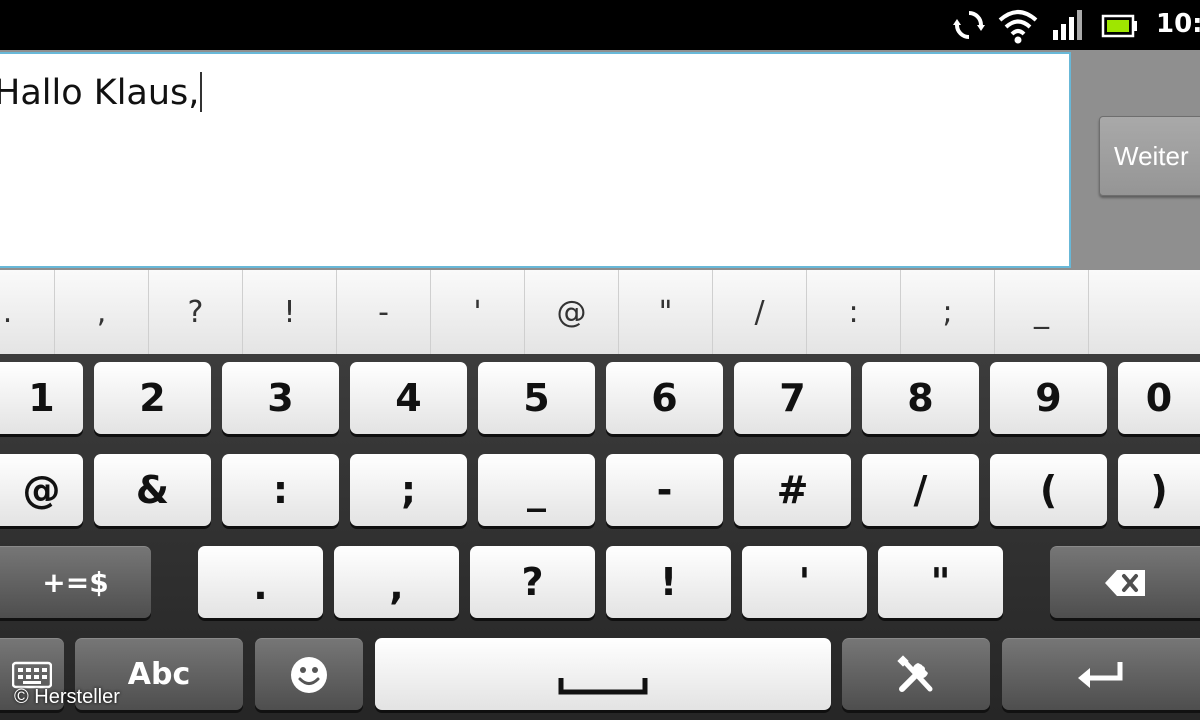 This screenshot has width=1200, height=720. Describe the element at coordinates (532, 582) in the screenshot. I see `key-question: ?` at that location.